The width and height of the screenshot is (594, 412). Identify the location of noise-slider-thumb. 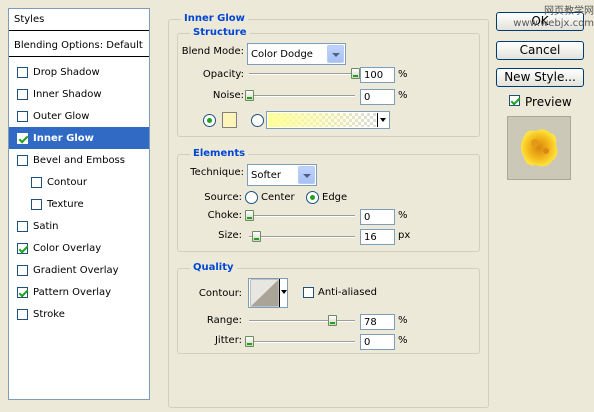
(249, 95).